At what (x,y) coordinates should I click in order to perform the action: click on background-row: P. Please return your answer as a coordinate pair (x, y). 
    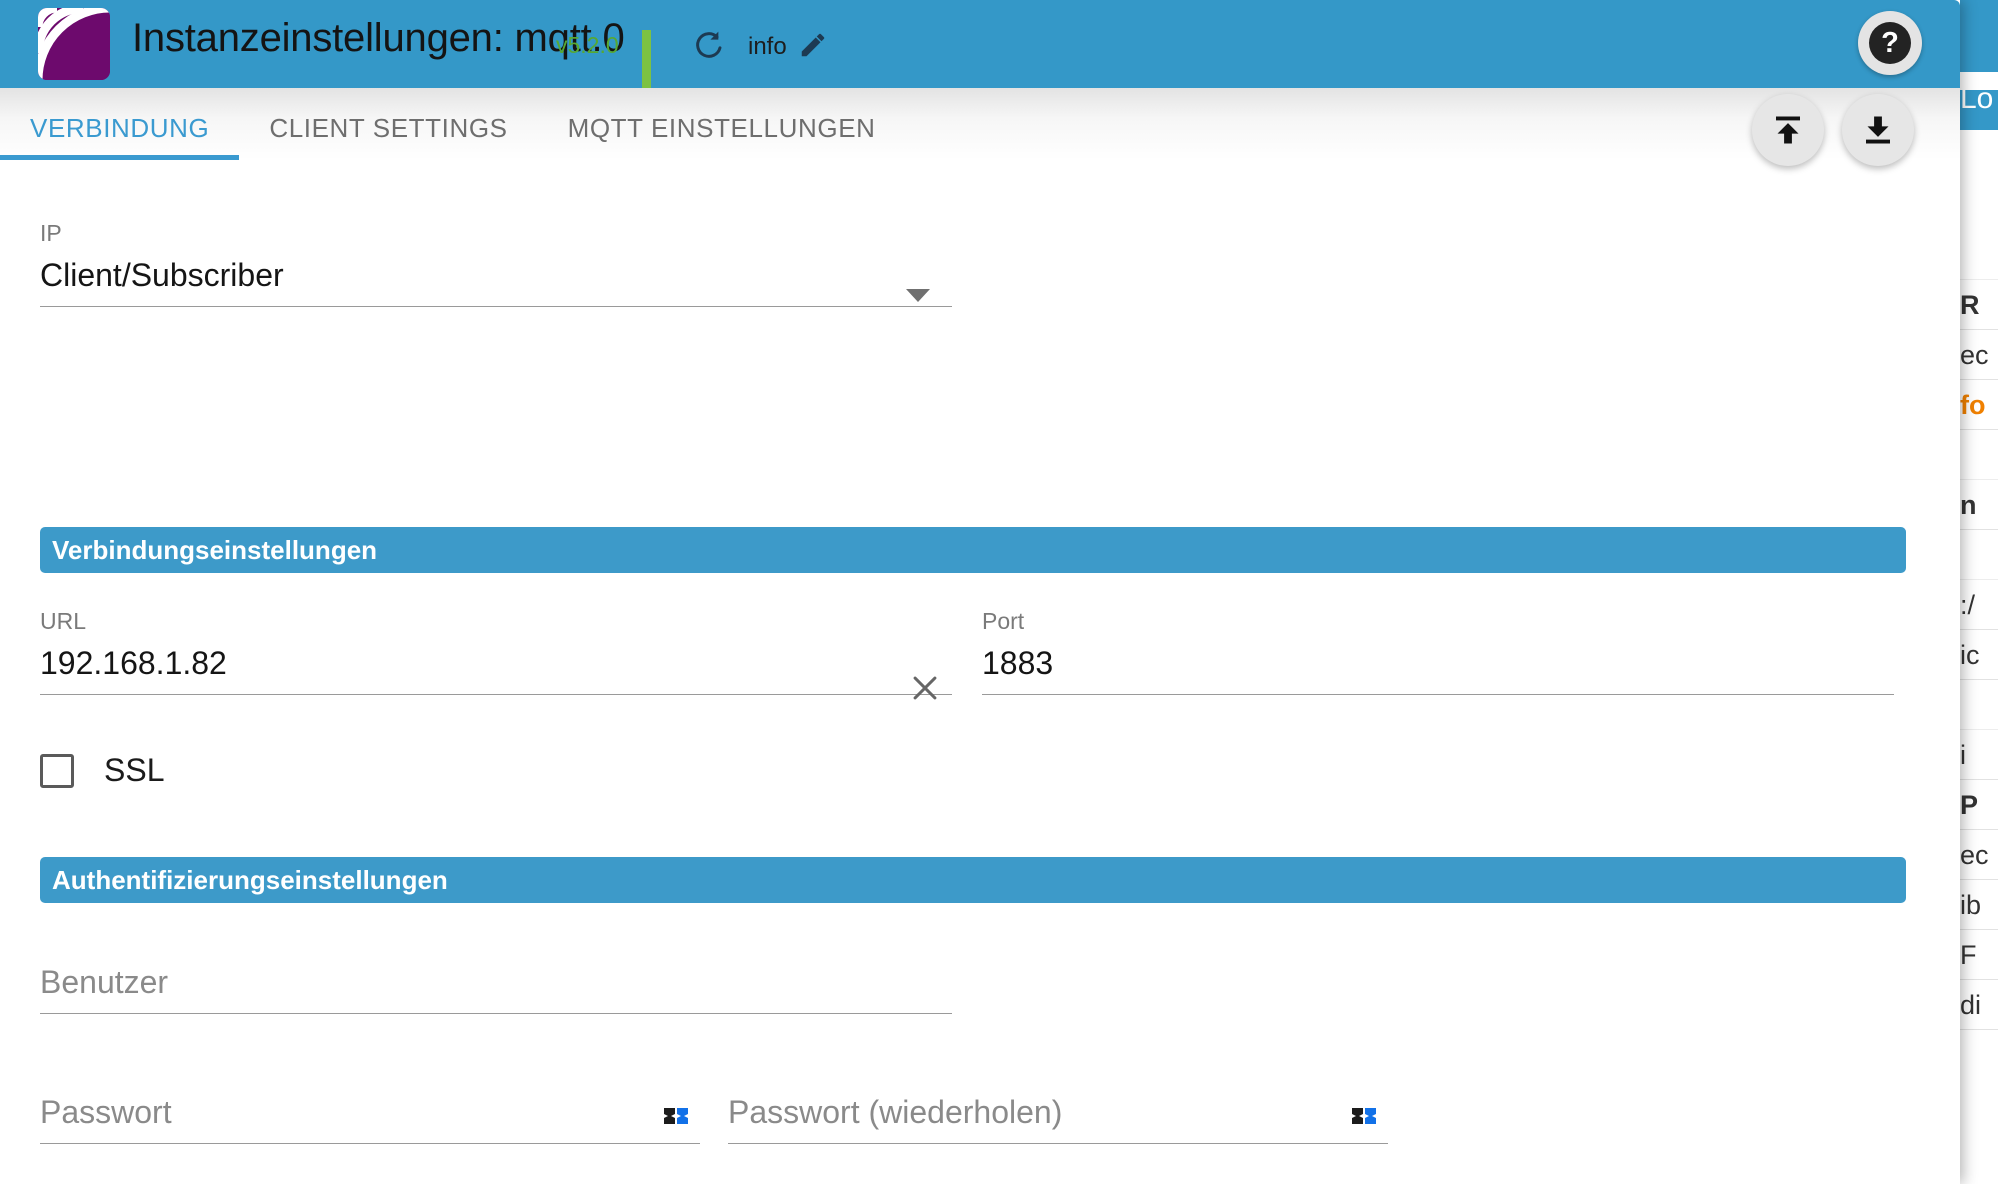
    Looking at the image, I should click on (1978, 805).